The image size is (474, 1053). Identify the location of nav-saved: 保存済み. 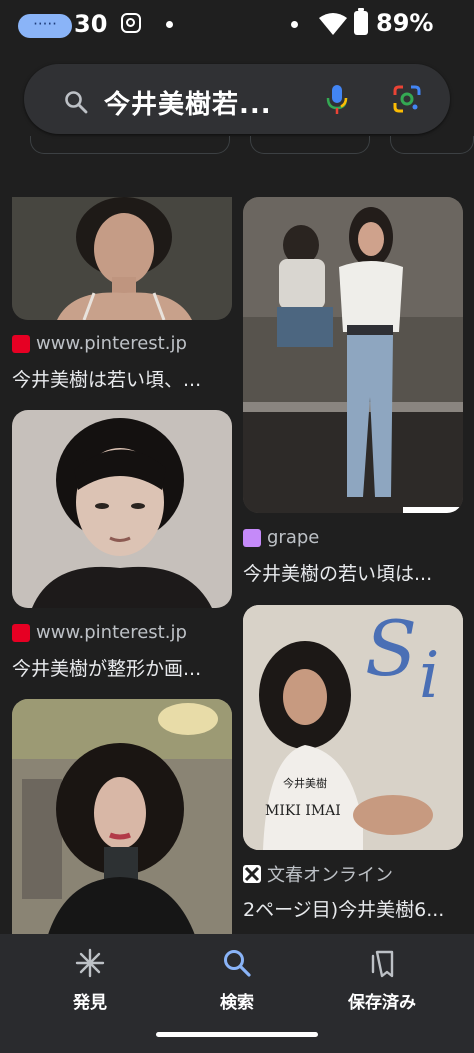
(382, 980).